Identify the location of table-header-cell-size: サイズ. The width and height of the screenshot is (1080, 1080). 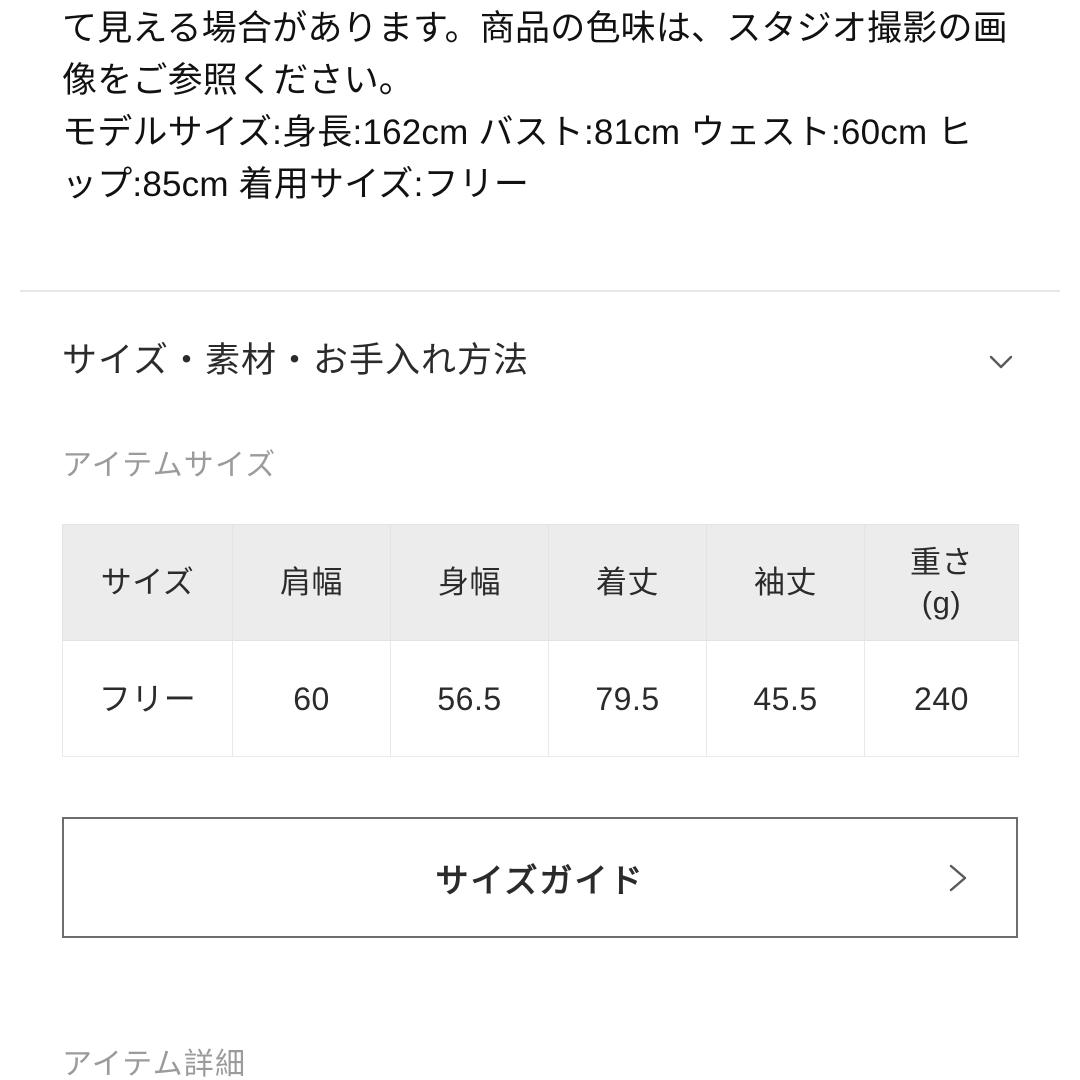
(147, 582).